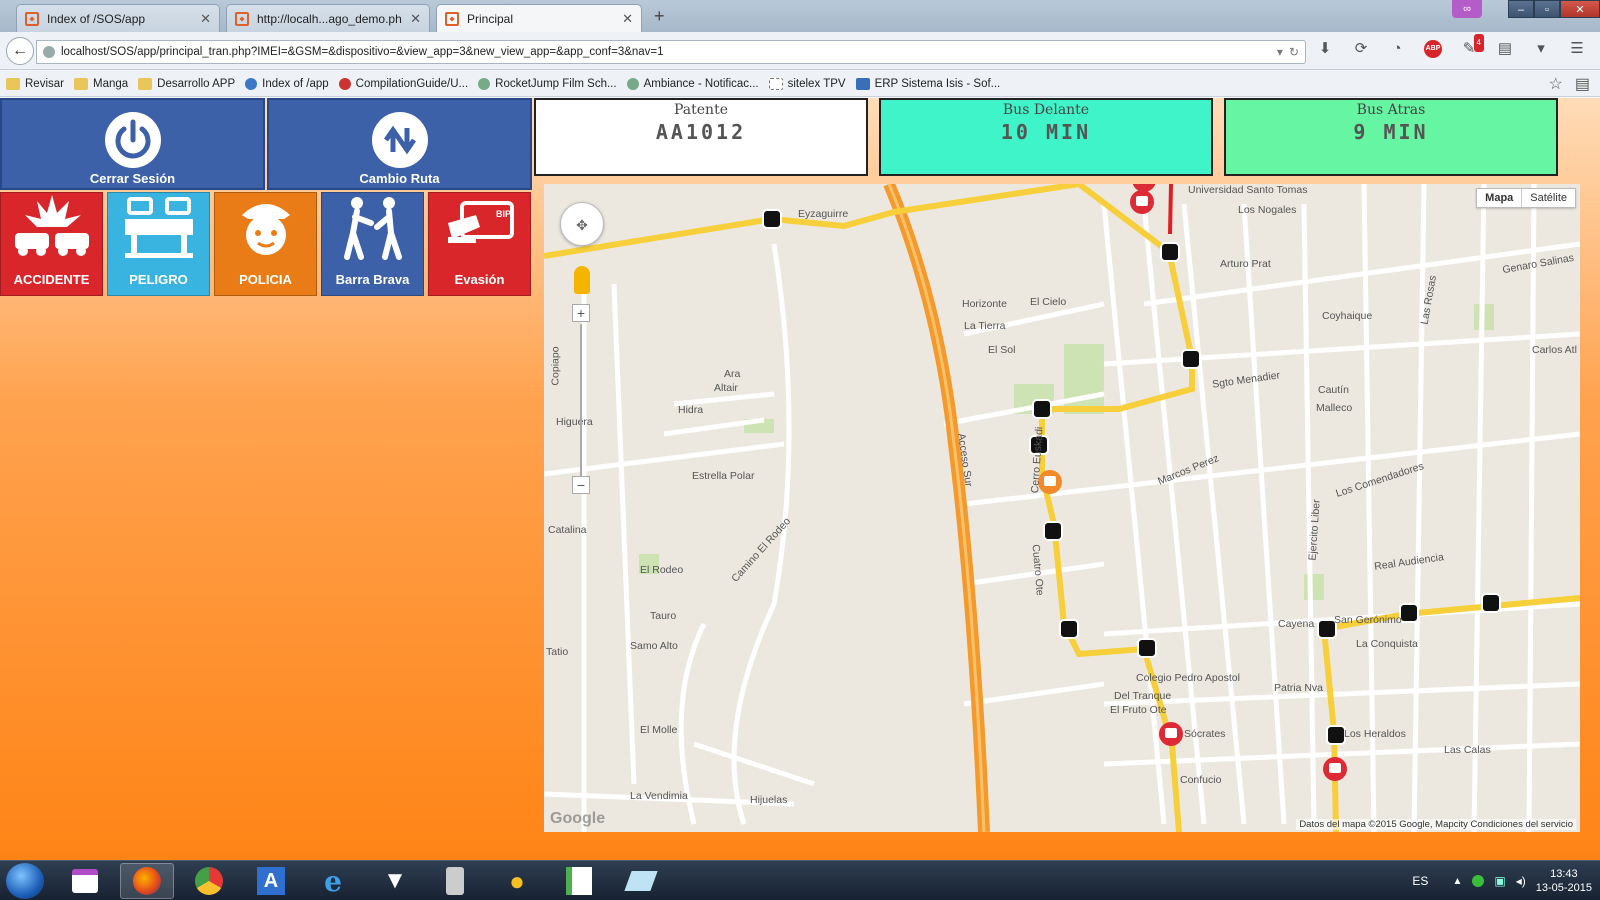  What do you see at coordinates (372, 244) in the screenshot?
I see `barra-brava-button: Barra Brava` at bounding box center [372, 244].